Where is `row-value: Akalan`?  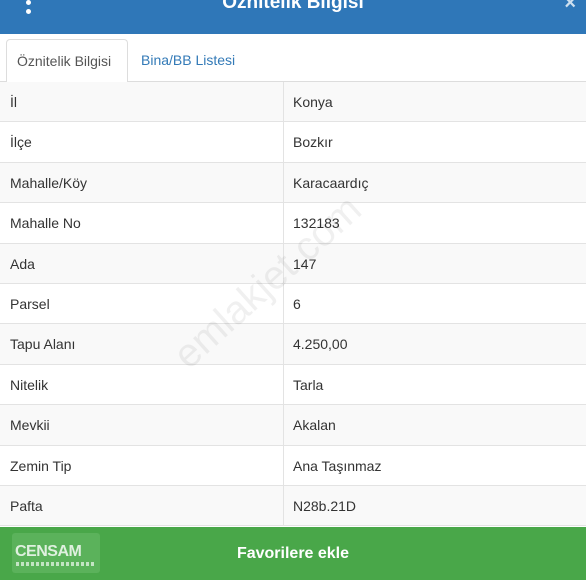 row-value: Akalan is located at coordinates (314, 425).